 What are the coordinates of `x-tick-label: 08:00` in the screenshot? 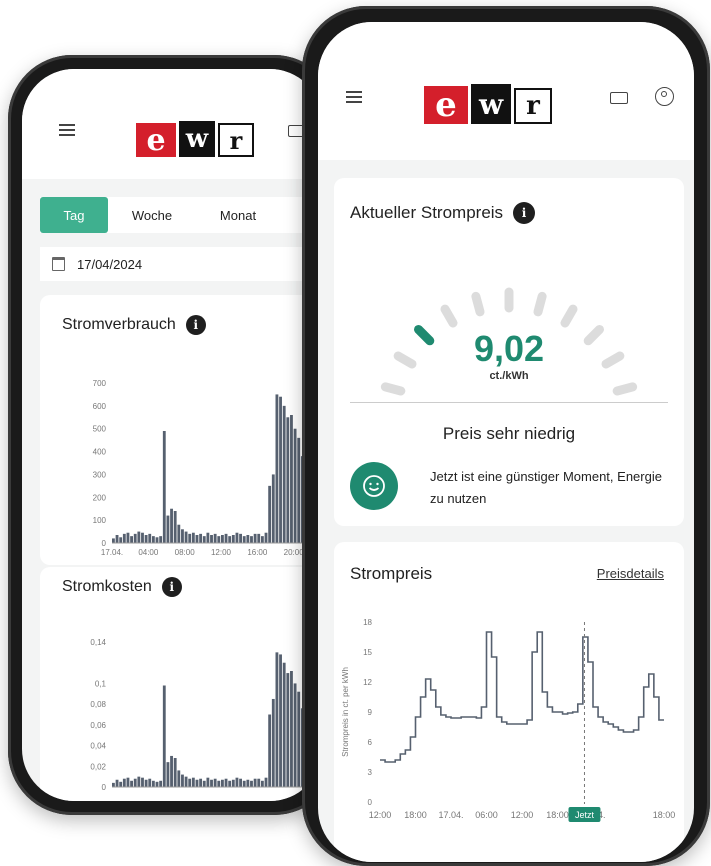 It's located at (185, 551).